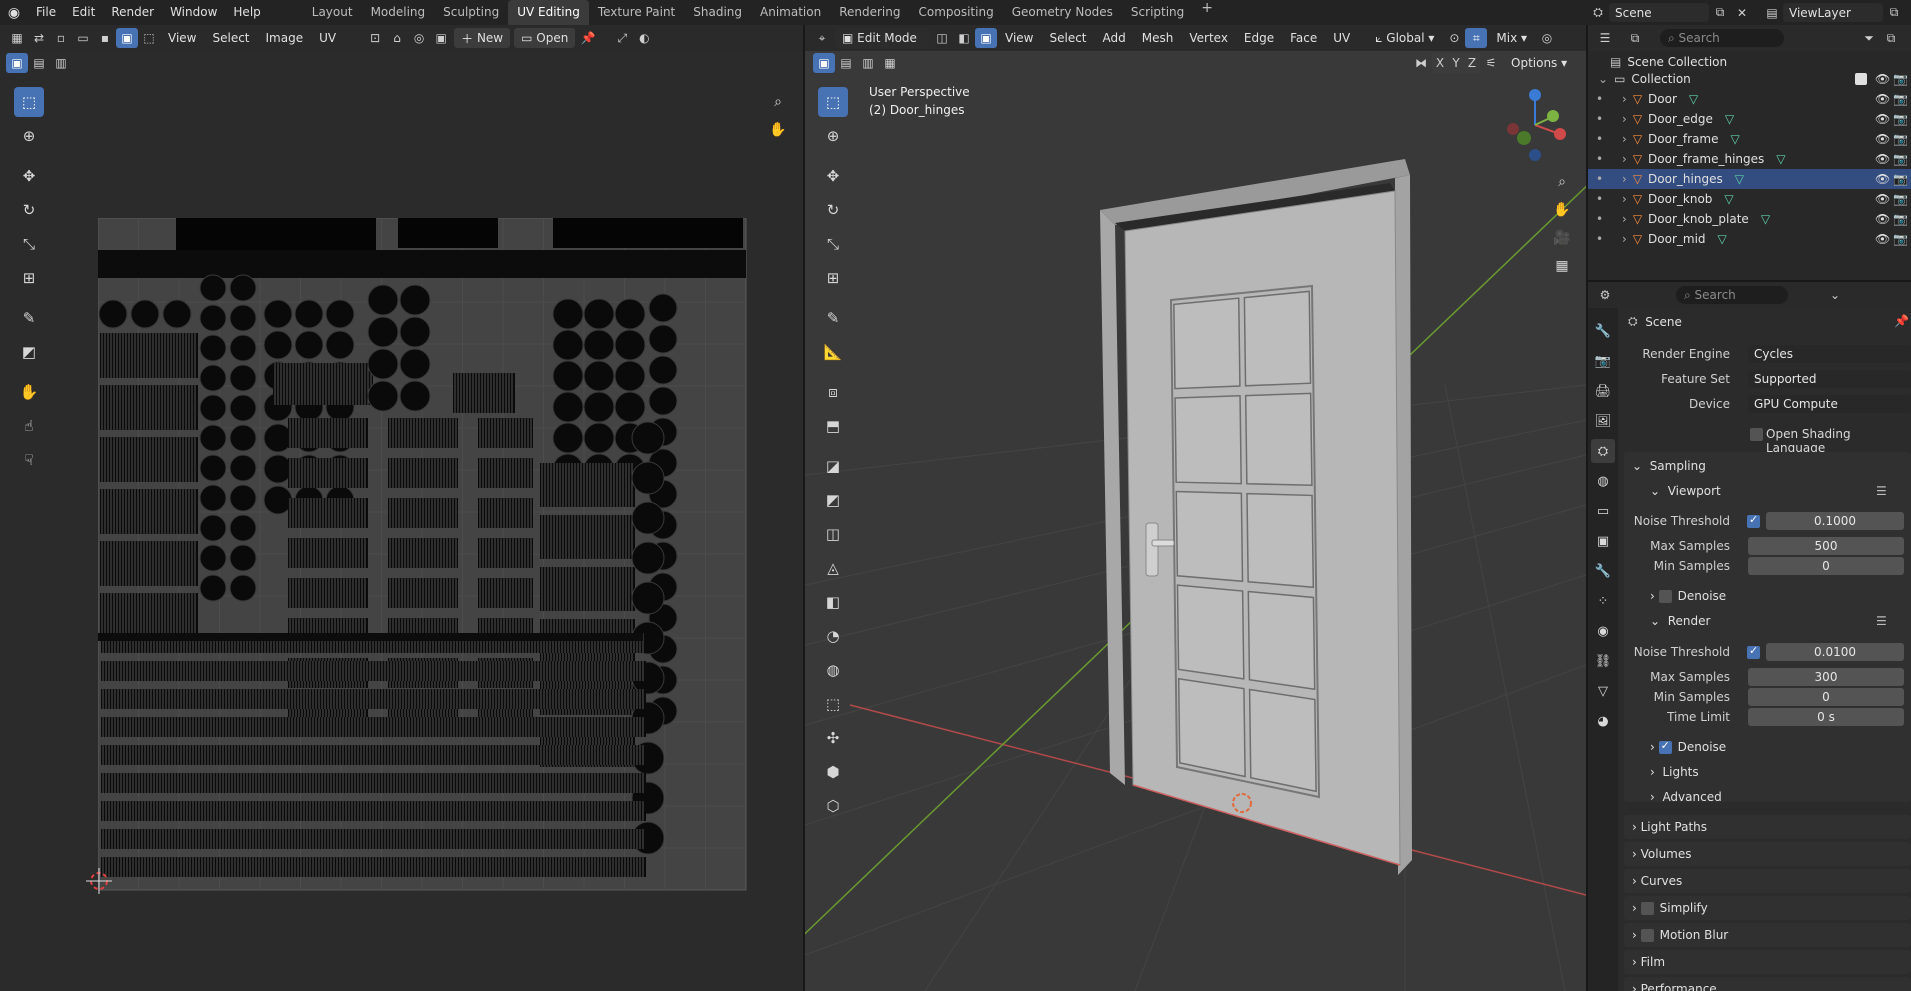 The width and height of the screenshot is (1911, 991). Describe the element at coordinates (332, 12) in the screenshot. I see `tab-layout: Layout` at that location.